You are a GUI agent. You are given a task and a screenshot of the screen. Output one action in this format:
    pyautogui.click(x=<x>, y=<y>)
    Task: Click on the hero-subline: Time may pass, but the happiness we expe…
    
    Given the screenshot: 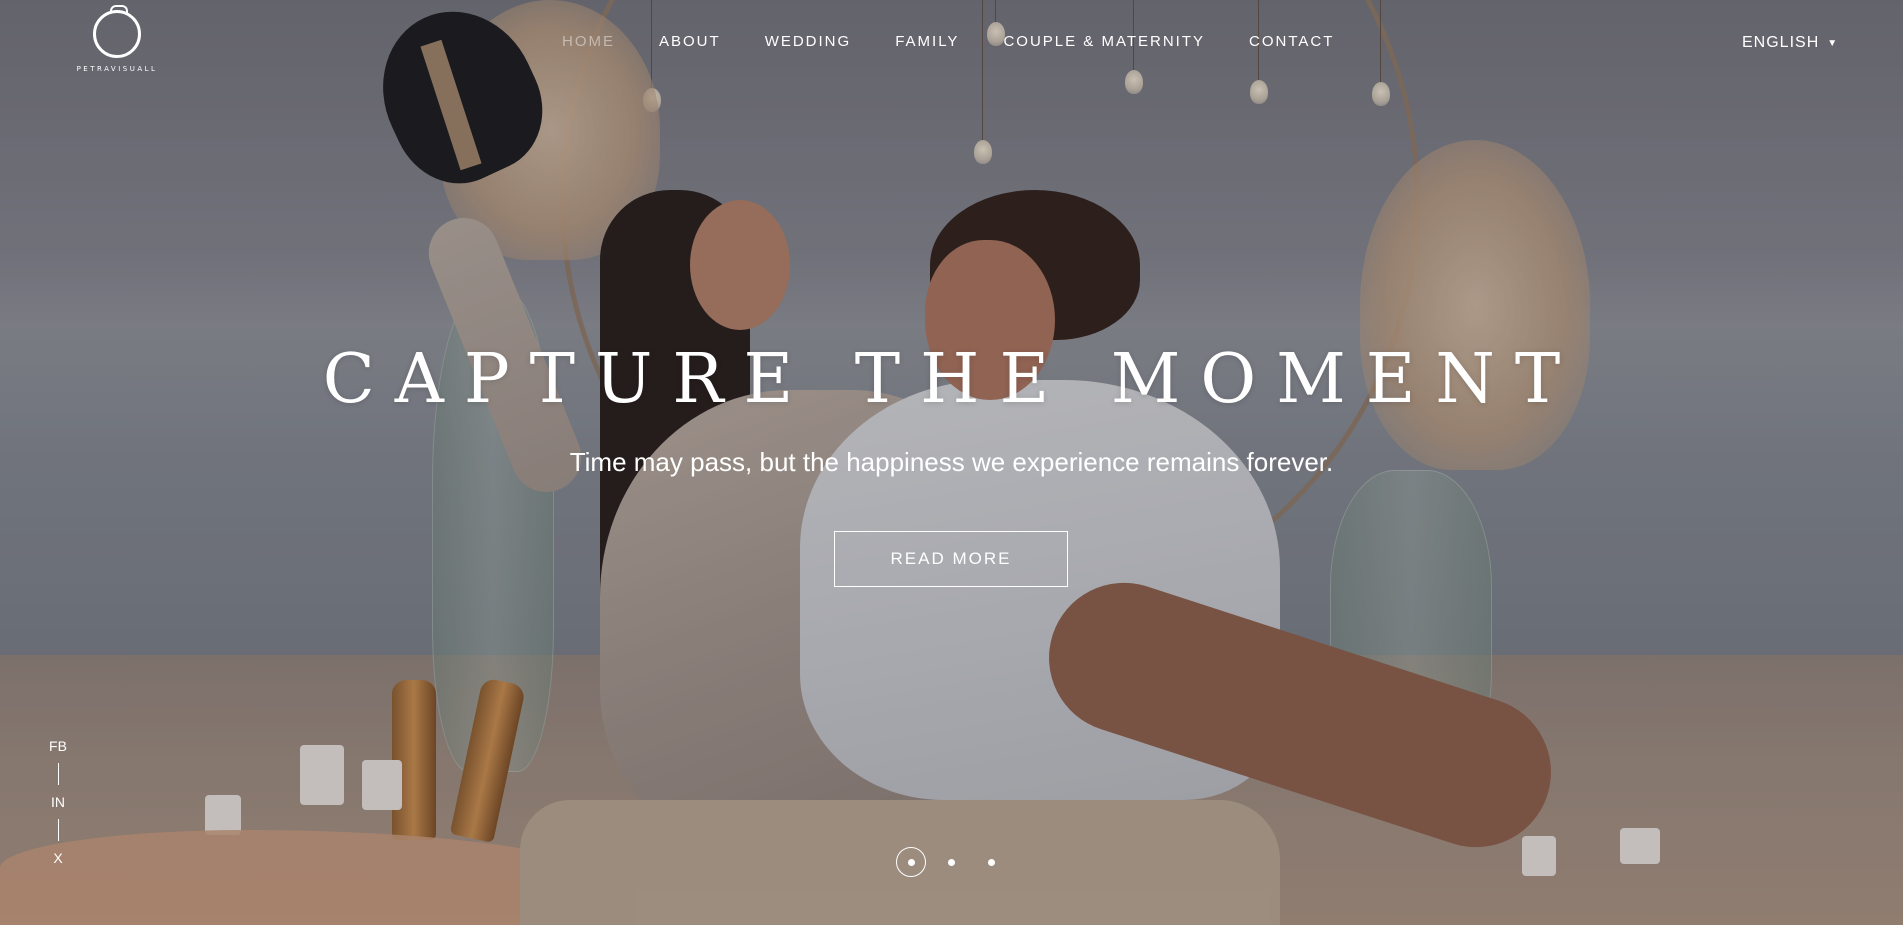 What is the action you would take?
    pyautogui.click(x=951, y=462)
    